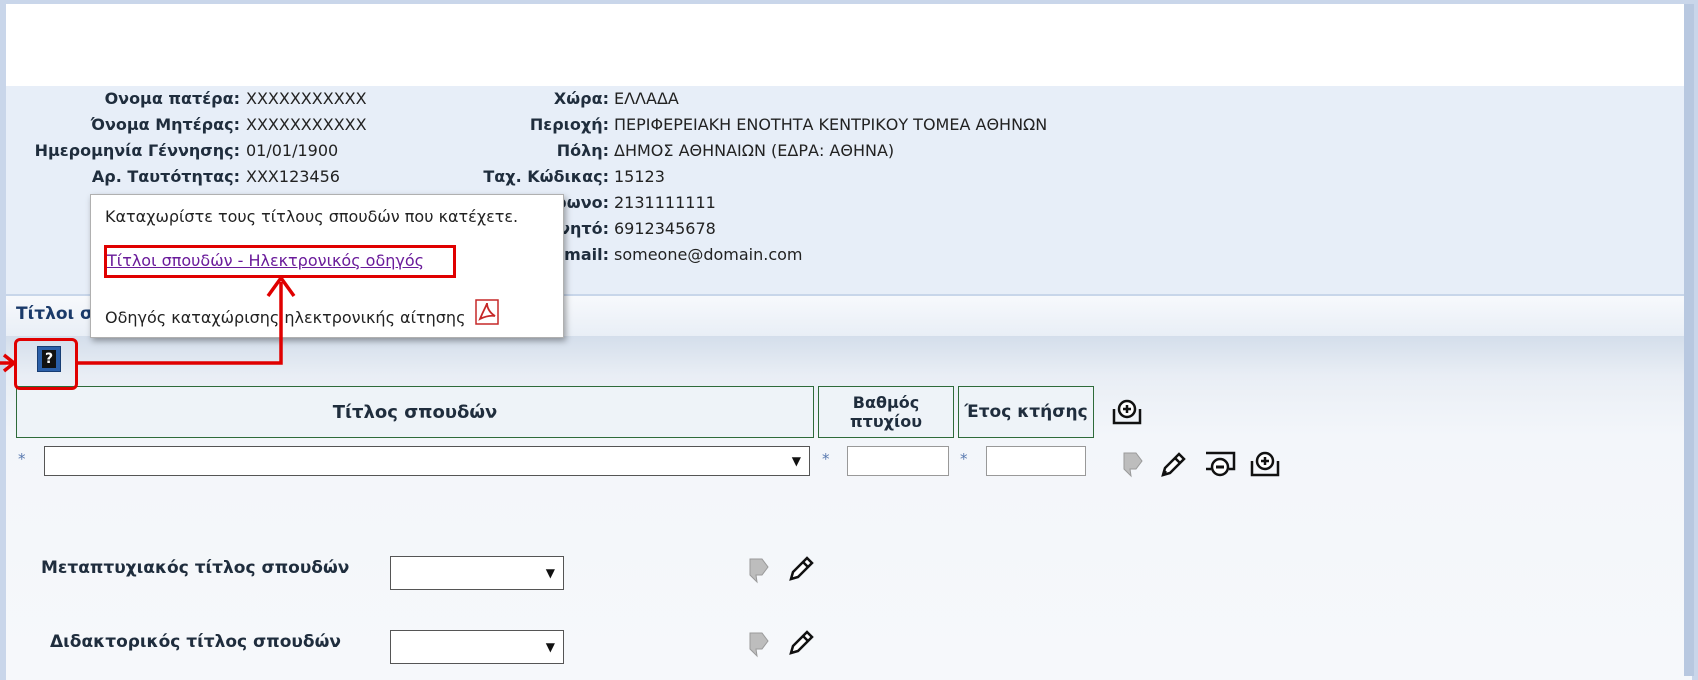 This screenshot has height=680, width=1698. I want to click on doctoral-label: Διδακτορικός τίτλος σπουδών, so click(195, 642).